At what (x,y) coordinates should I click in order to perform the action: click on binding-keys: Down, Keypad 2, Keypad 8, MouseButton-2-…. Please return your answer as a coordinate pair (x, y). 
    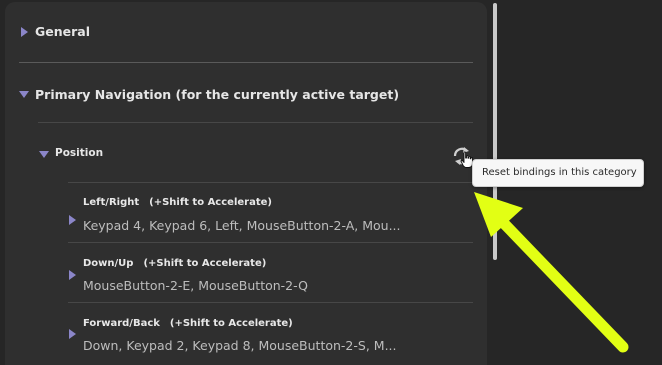
    Looking at the image, I should click on (240, 345).